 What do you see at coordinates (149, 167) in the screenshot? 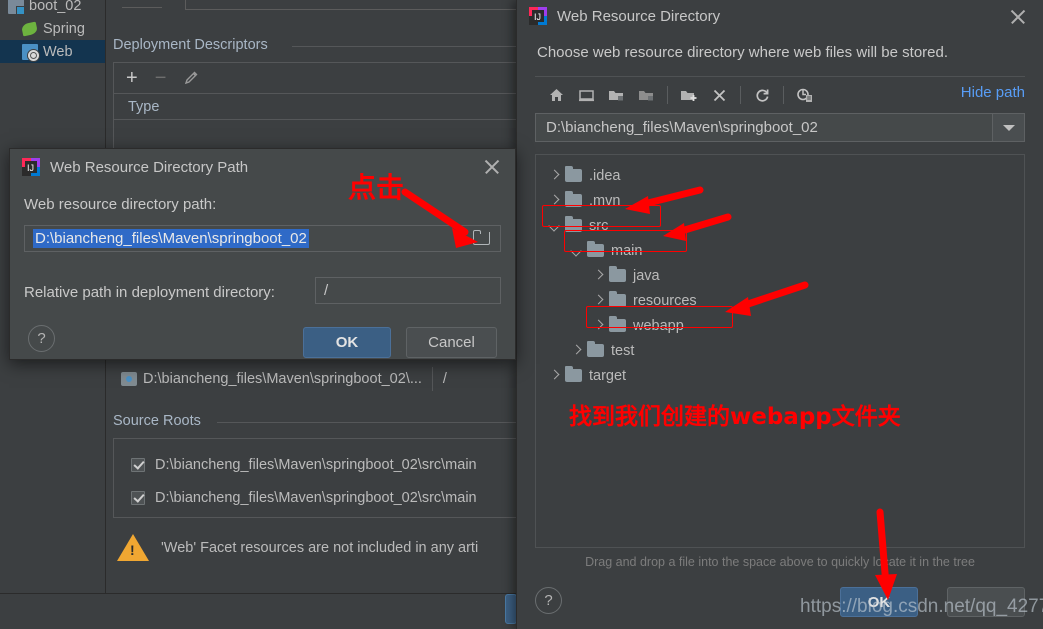
I see `dialog-title: Web Resource Directory Path` at bounding box center [149, 167].